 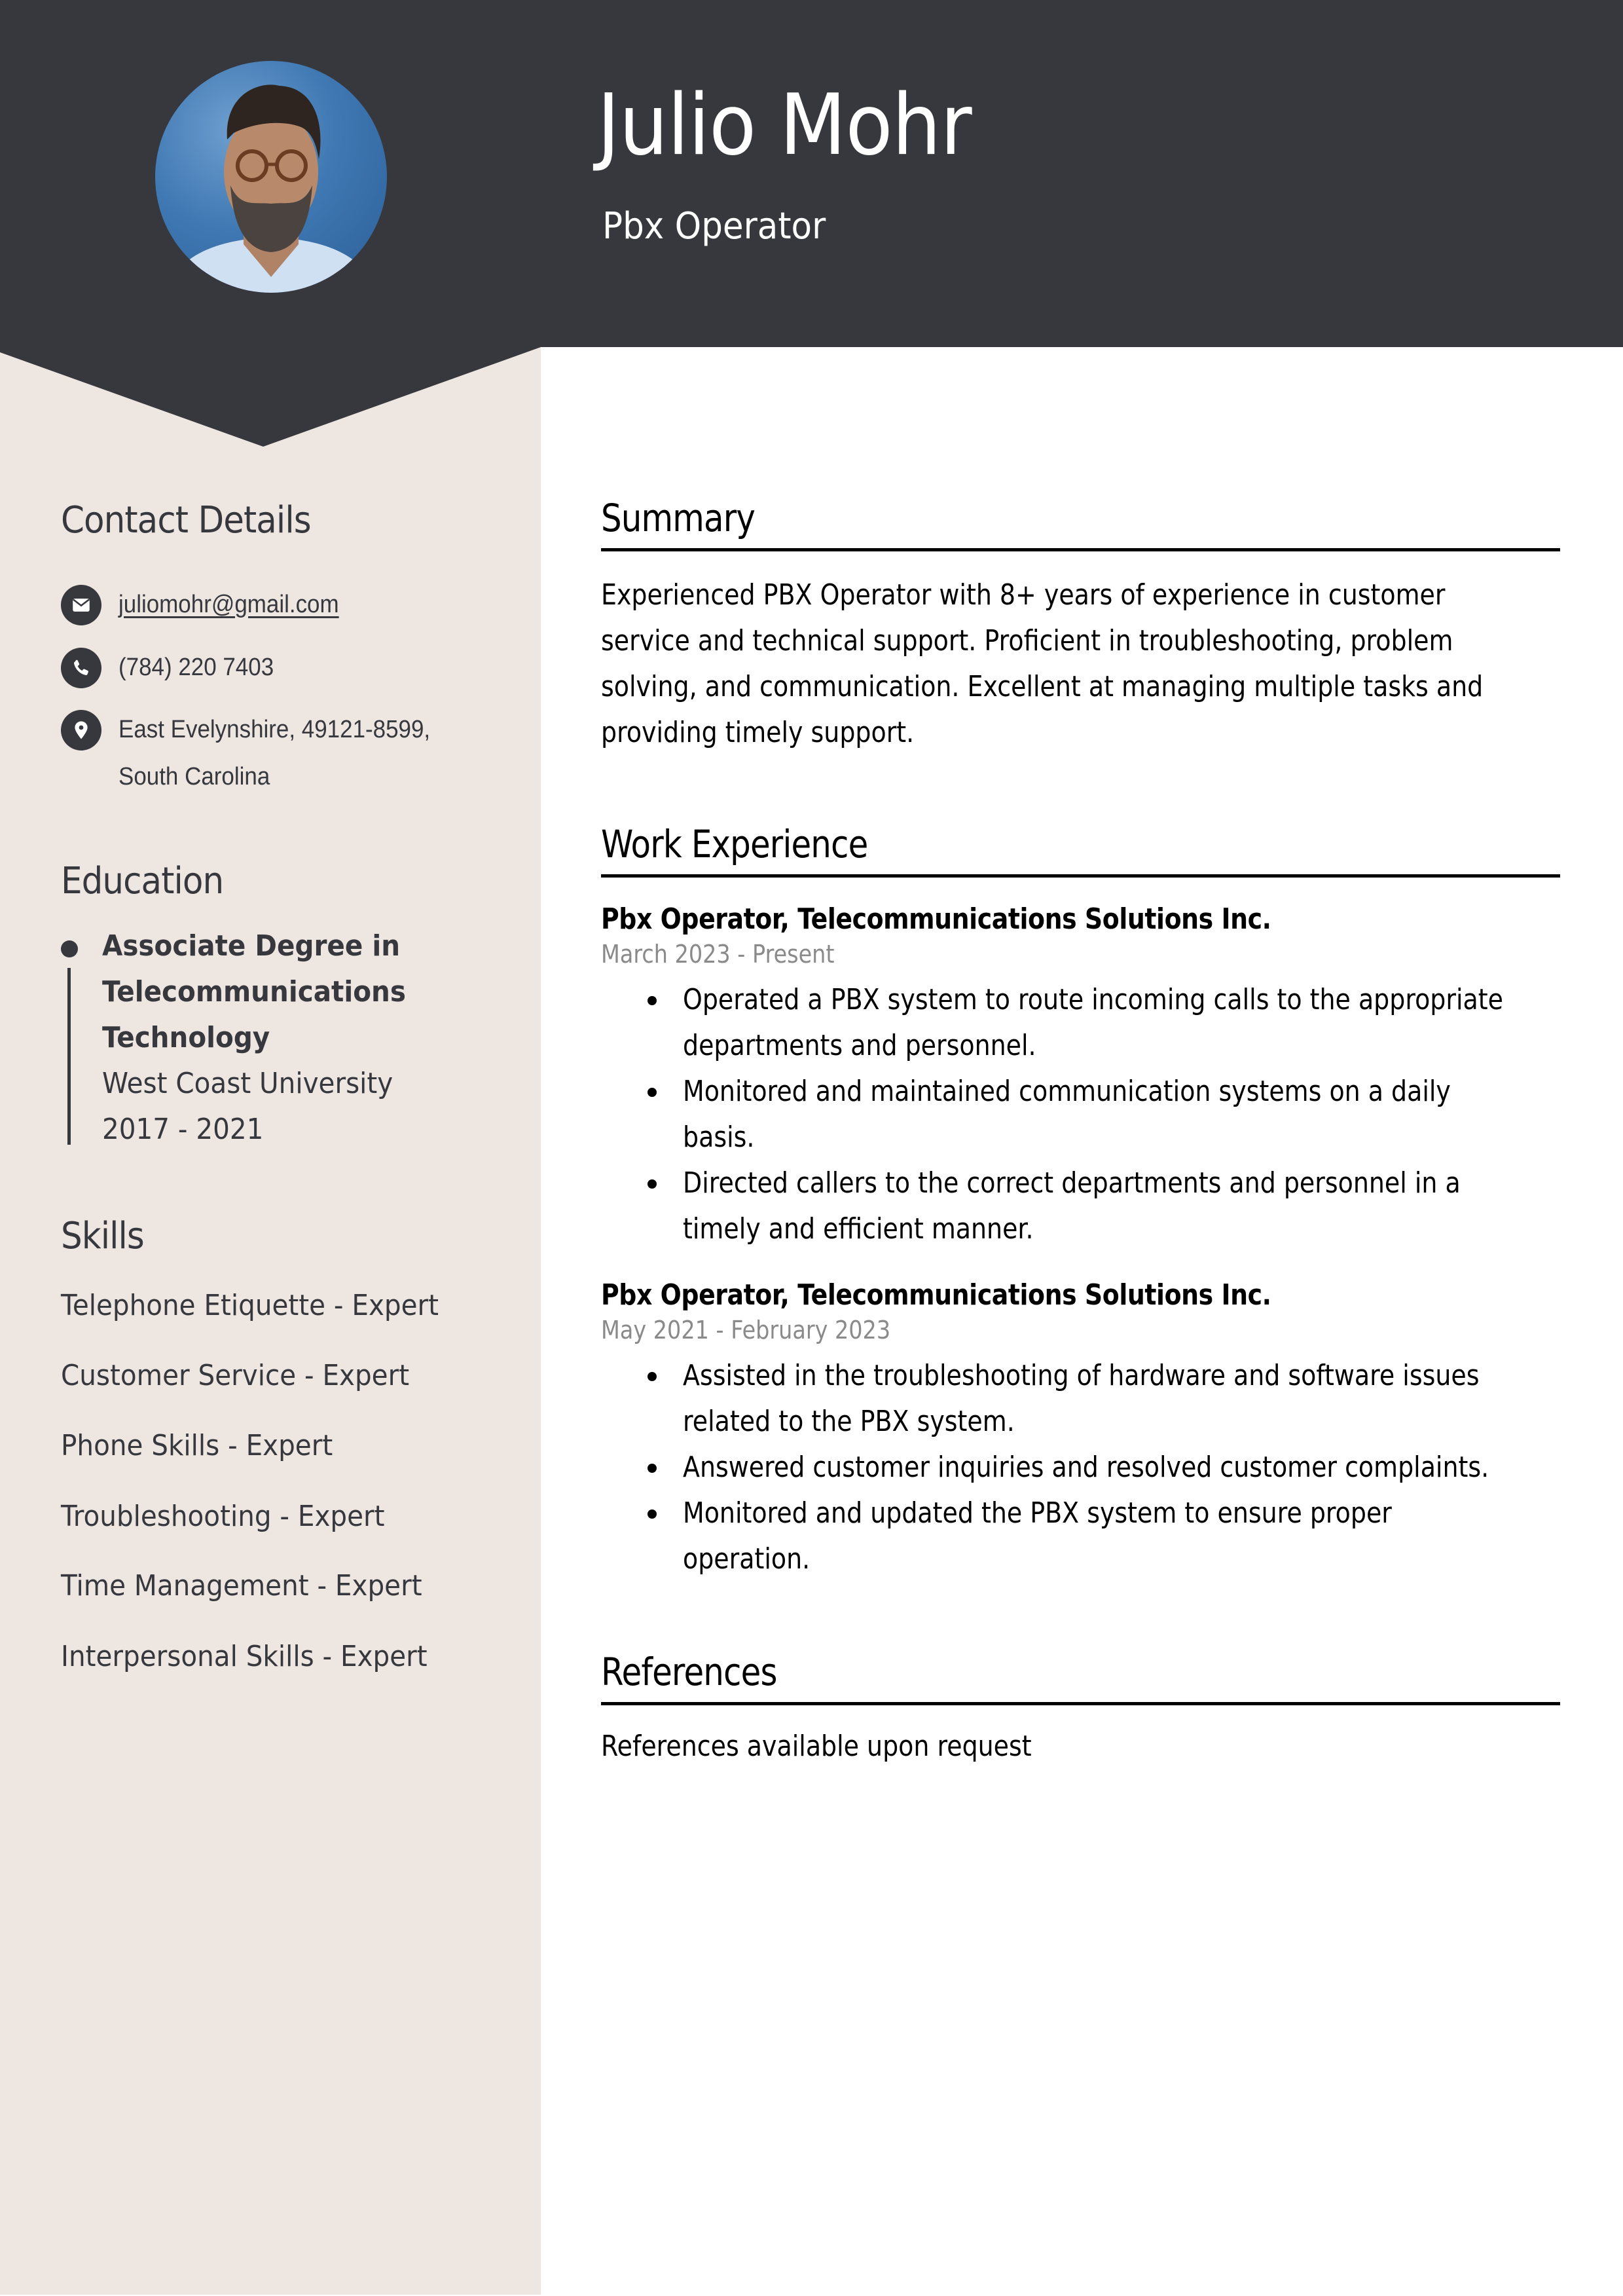 I want to click on bullet-line: timely and efficient manner., so click(x=858, y=1229).